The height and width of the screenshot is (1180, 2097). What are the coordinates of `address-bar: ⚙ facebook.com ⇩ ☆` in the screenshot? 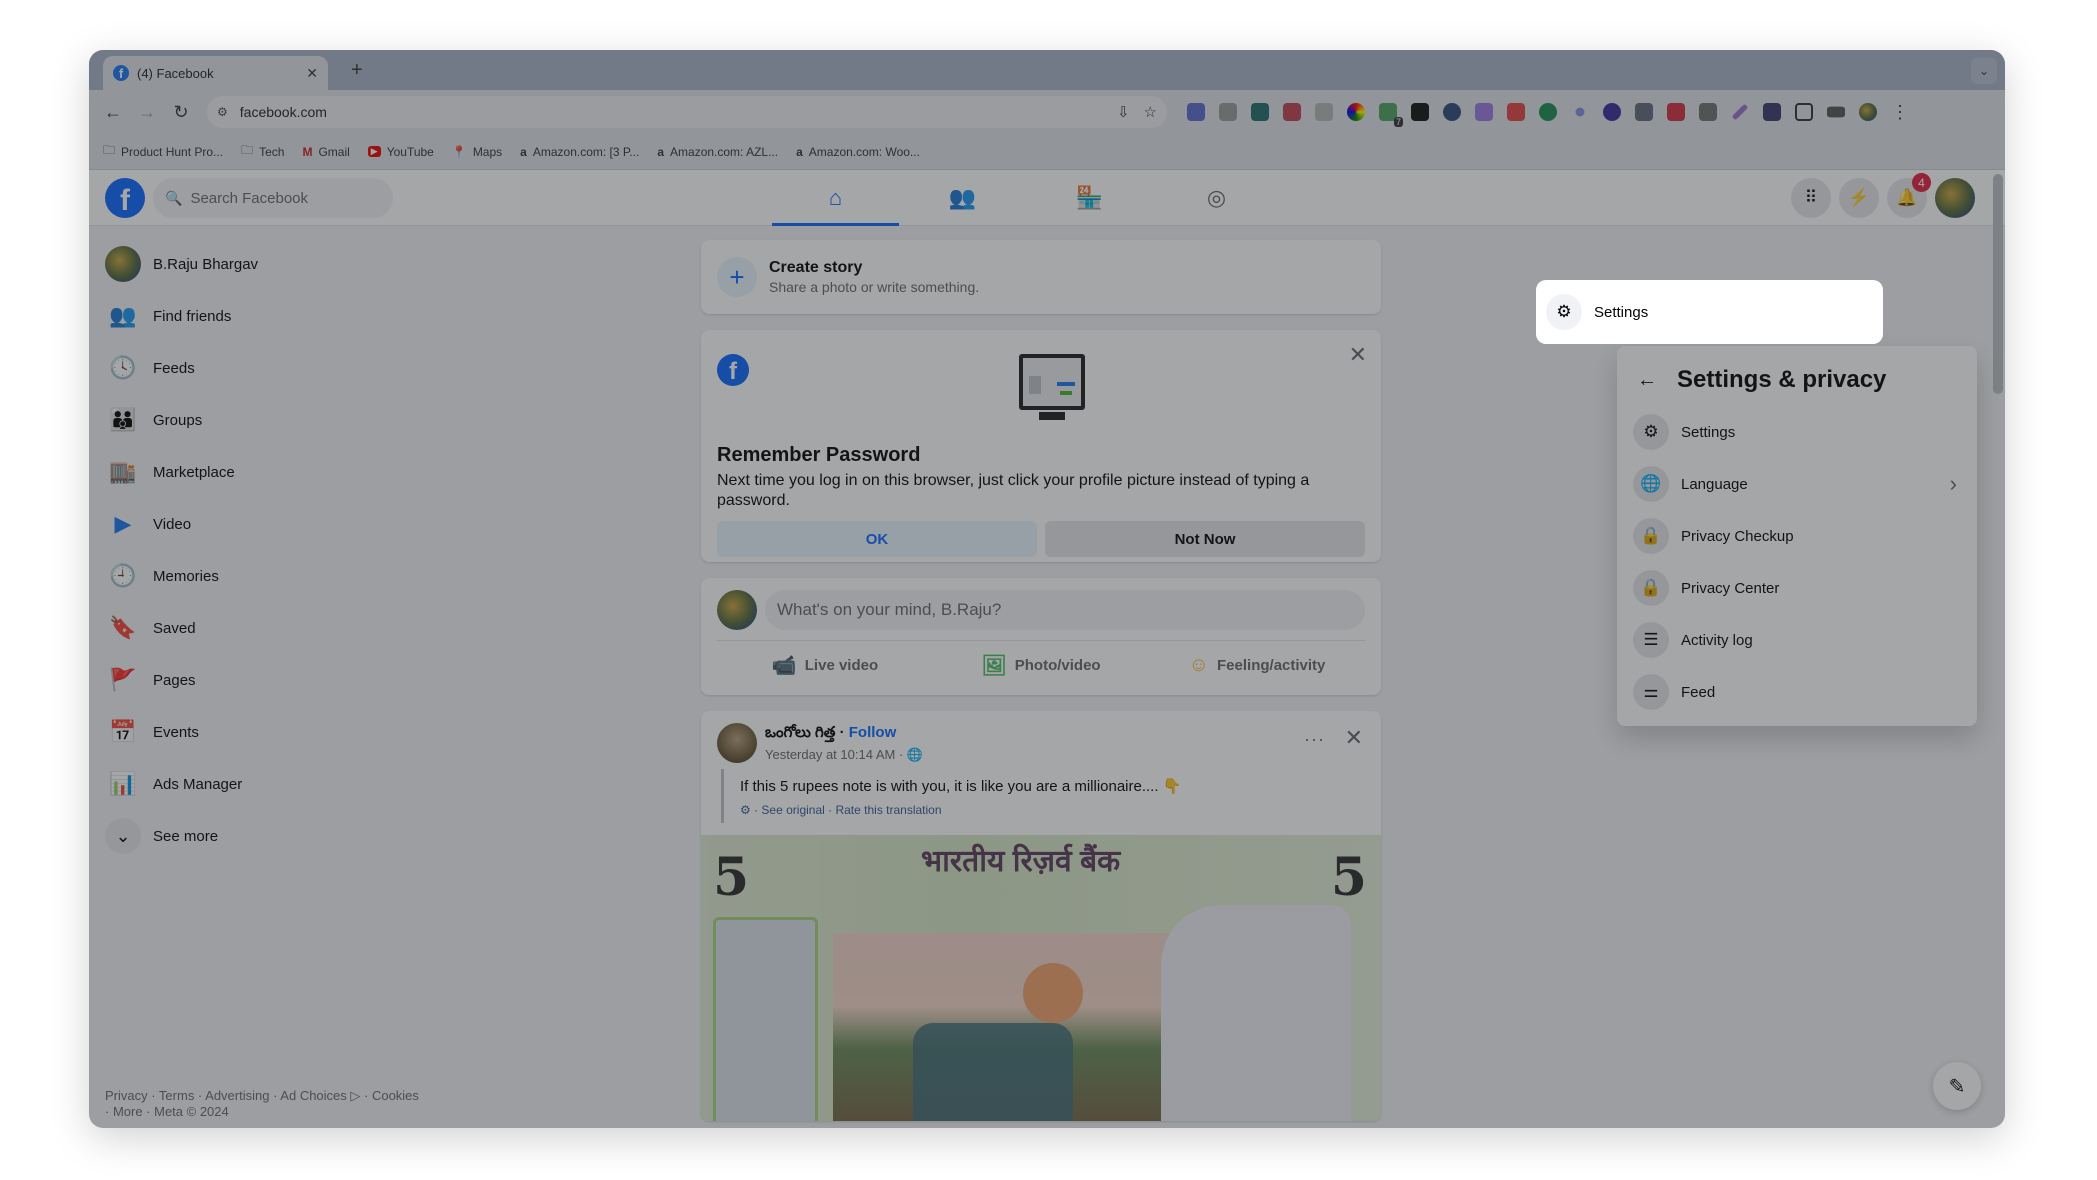 It's located at (687, 112).